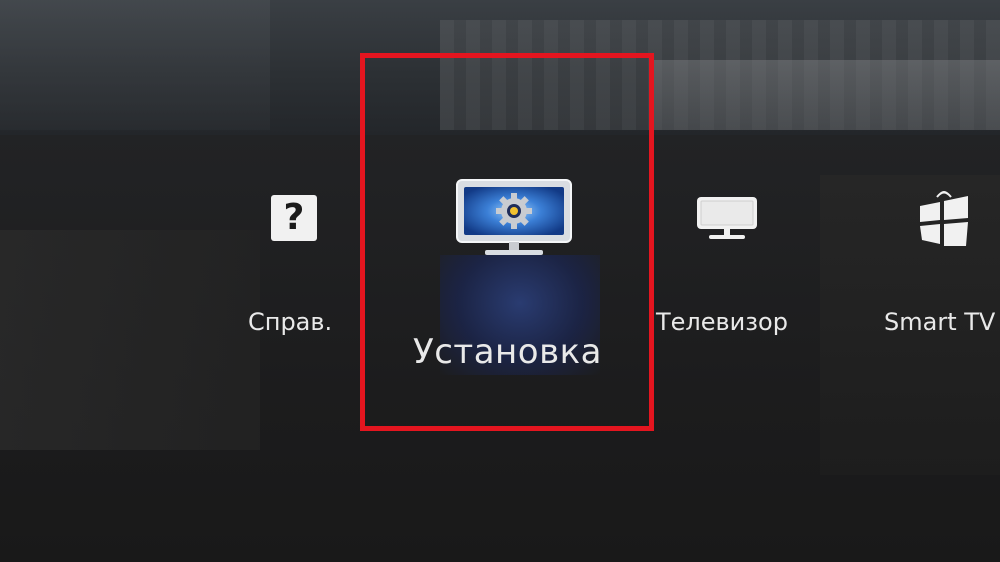 This screenshot has width=1000, height=562. I want to click on menu-item-smart-tv: Smart TV, so click(940, 270).